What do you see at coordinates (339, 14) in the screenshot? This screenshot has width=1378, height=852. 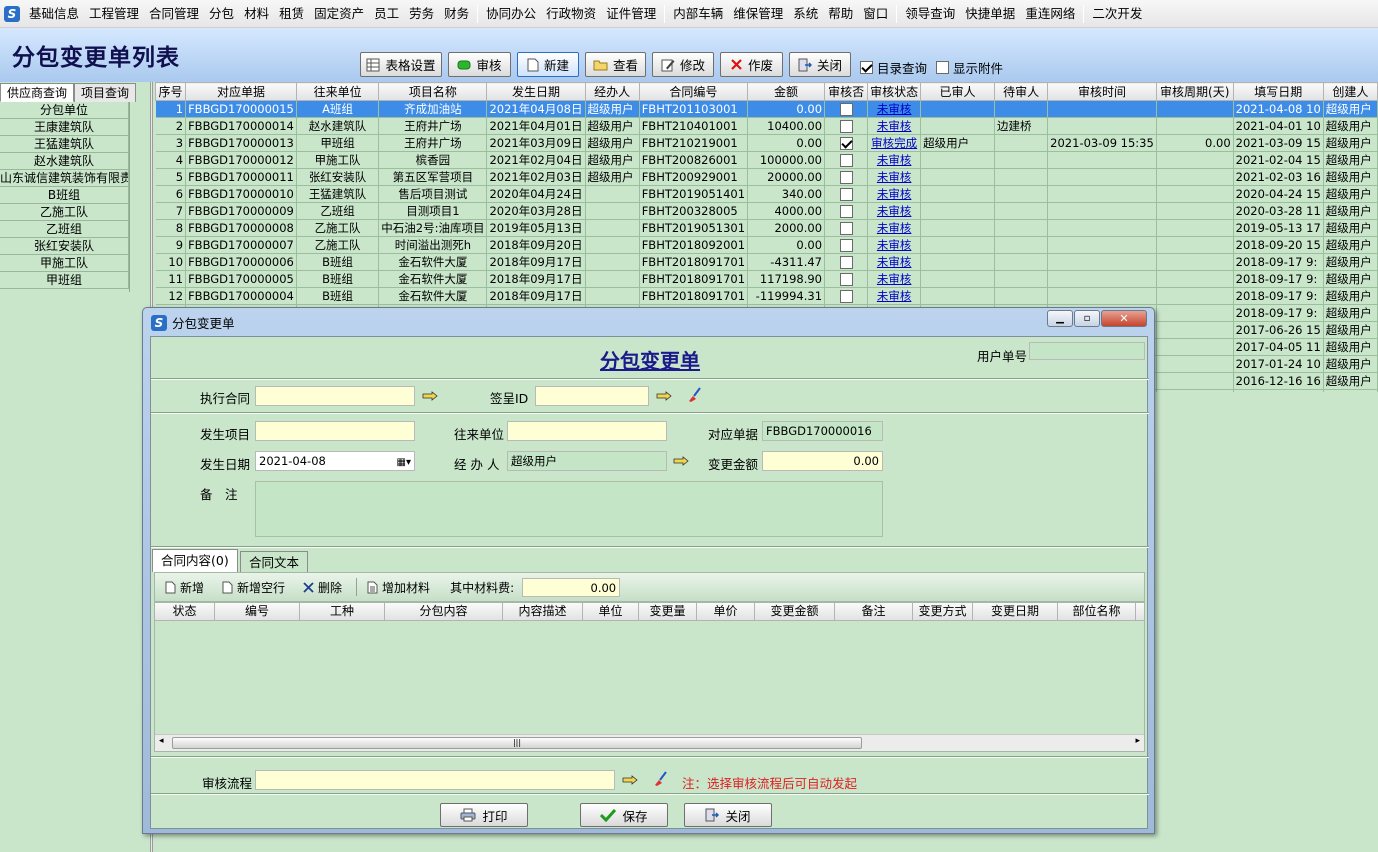 I see `menu-fixed-assets: 固定资产` at bounding box center [339, 14].